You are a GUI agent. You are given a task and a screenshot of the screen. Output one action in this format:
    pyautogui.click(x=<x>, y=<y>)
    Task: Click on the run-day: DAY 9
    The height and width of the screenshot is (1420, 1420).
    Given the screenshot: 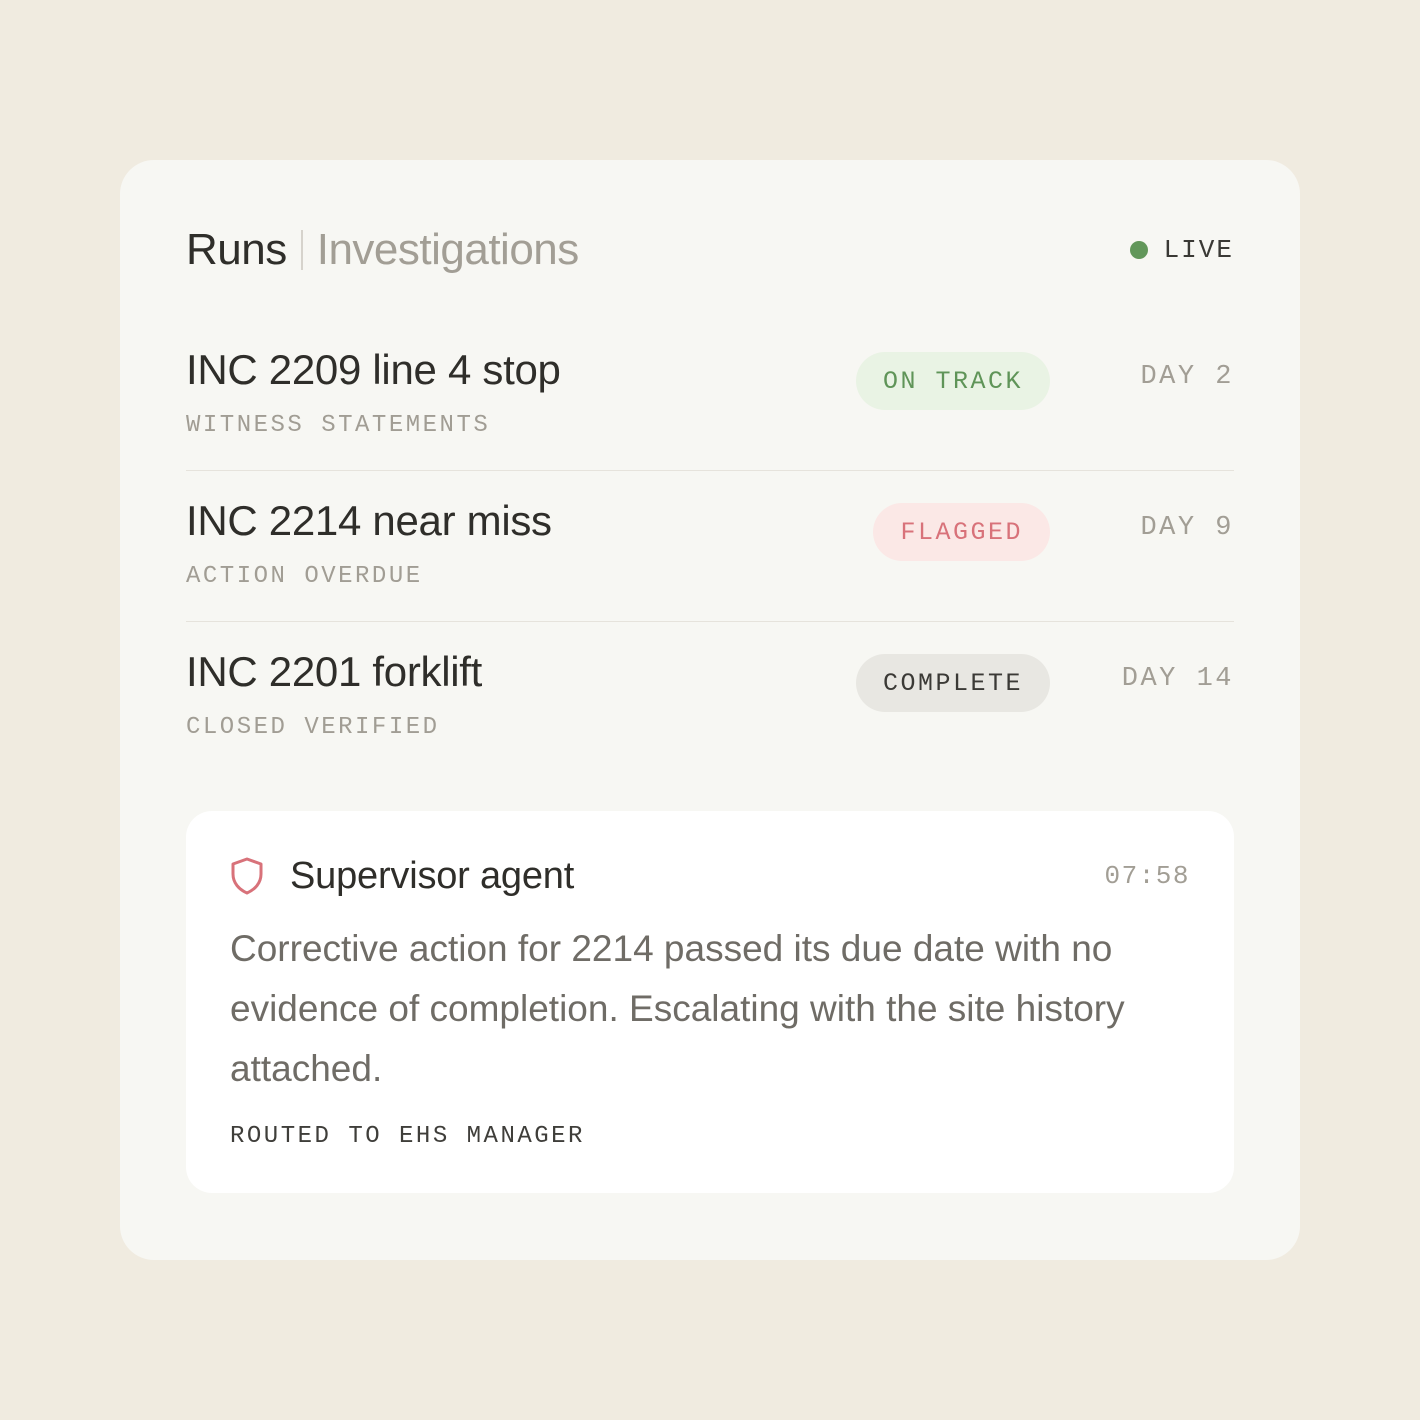 What is the action you would take?
    pyautogui.click(x=1187, y=528)
    